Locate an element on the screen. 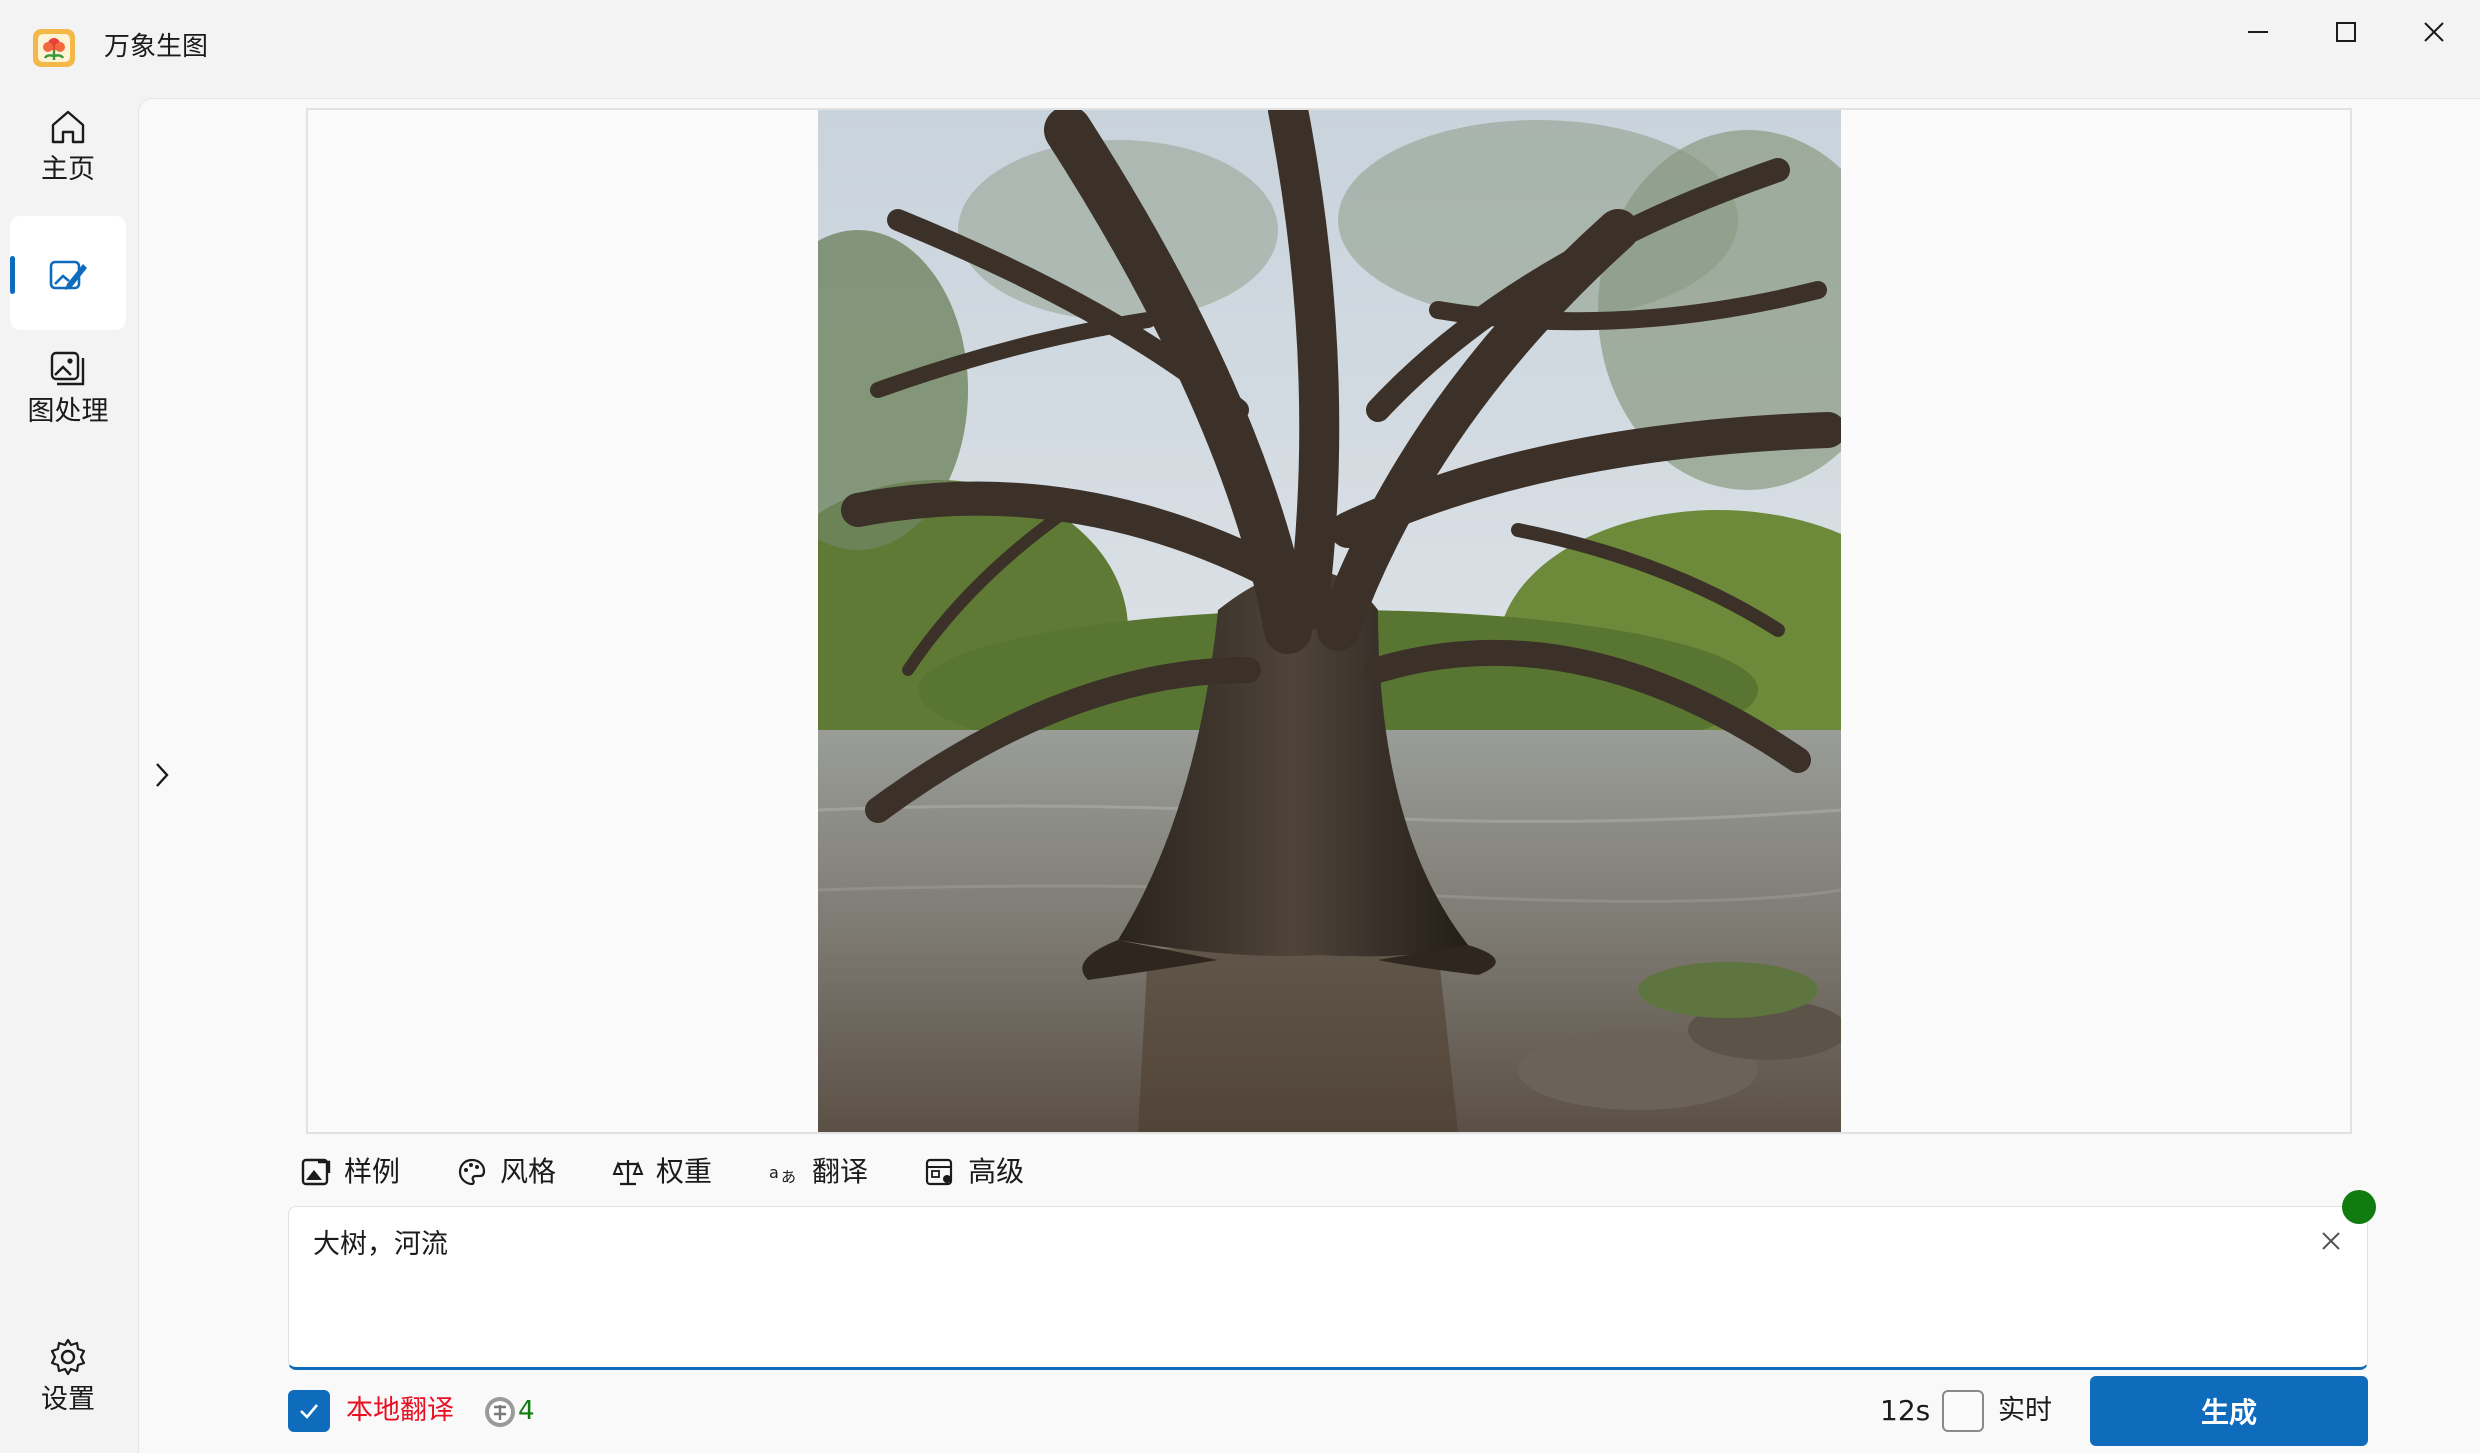 The image size is (2480, 1453). local-translate-checkbox is located at coordinates (309, 1411).